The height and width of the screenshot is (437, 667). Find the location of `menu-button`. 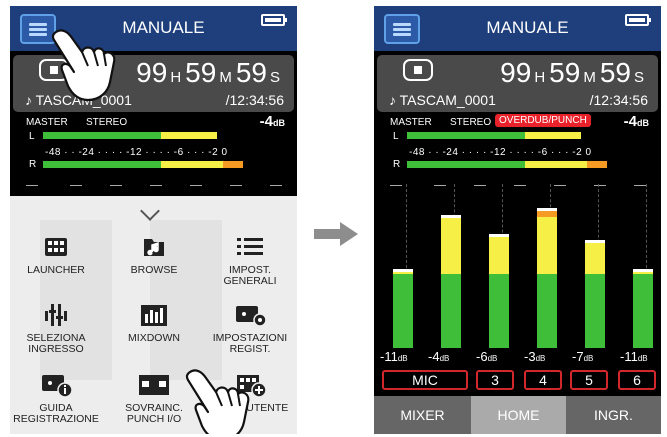

menu-button is located at coordinates (402, 29).